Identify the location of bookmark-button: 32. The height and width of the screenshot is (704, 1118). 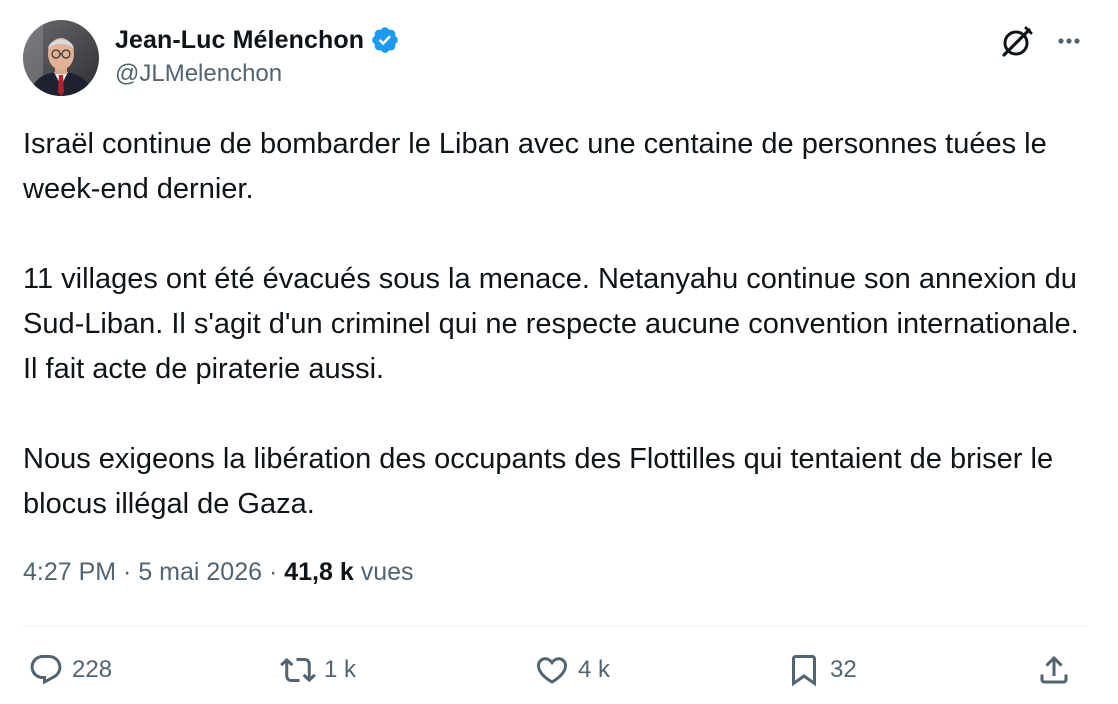
(821, 670).